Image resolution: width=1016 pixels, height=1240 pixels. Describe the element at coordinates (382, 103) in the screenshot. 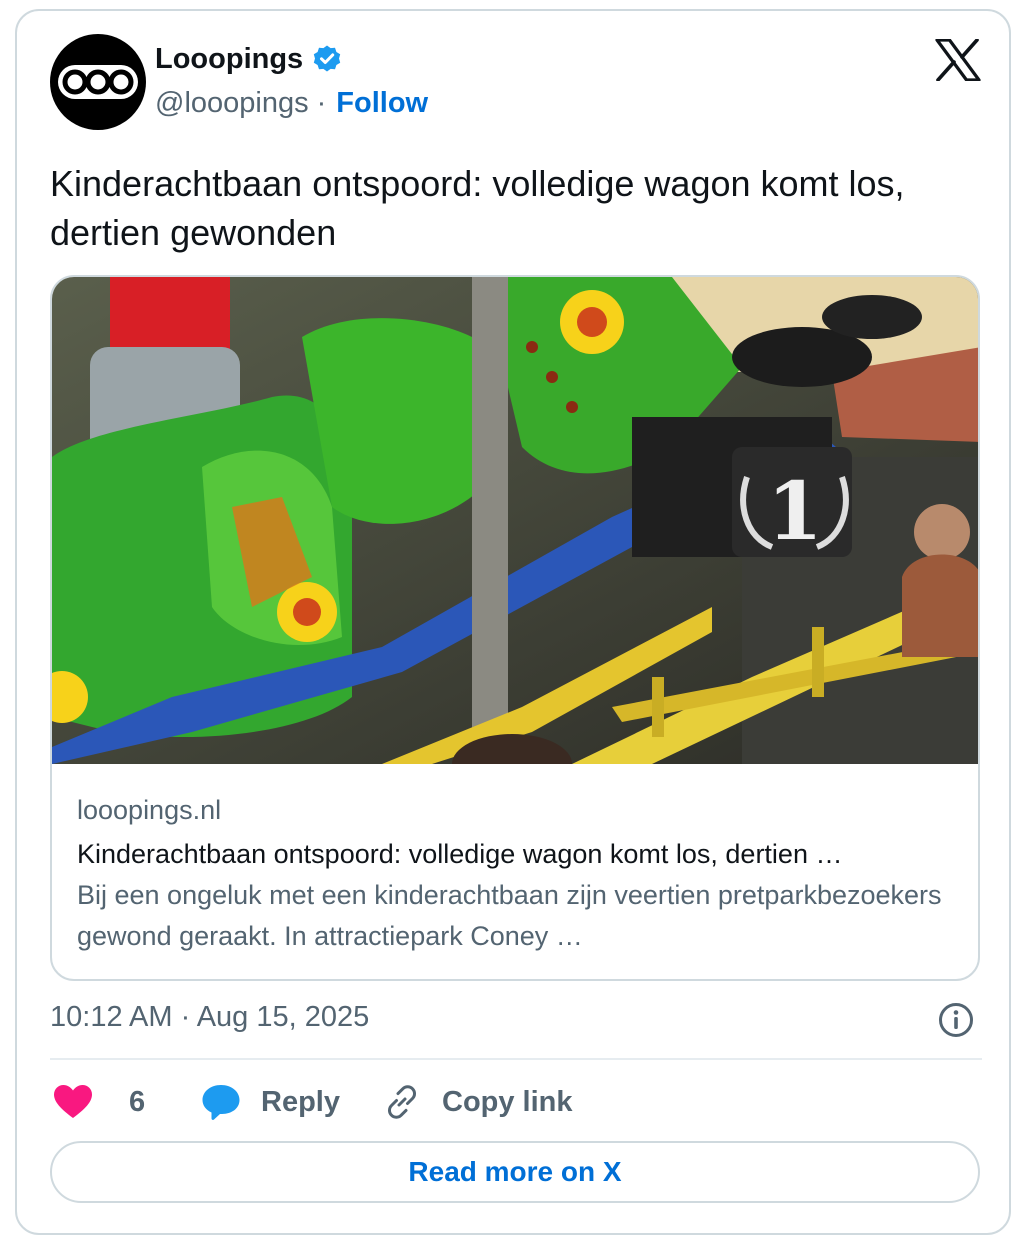

I see `follow-button: Follow` at that location.